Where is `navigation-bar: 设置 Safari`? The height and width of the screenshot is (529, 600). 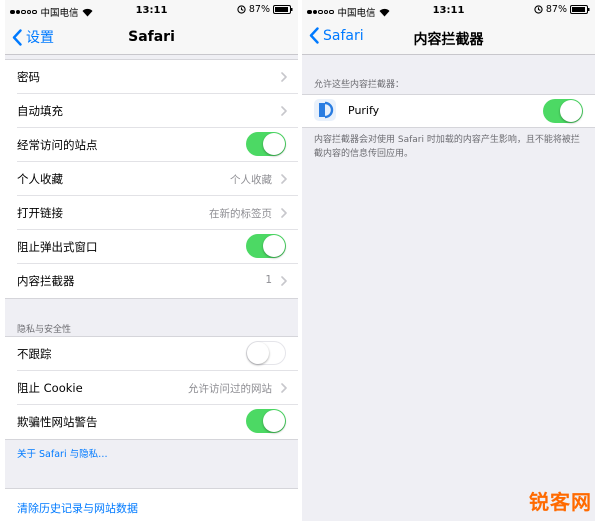
navigation-bar: 设置 Safari is located at coordinates (151, 37).